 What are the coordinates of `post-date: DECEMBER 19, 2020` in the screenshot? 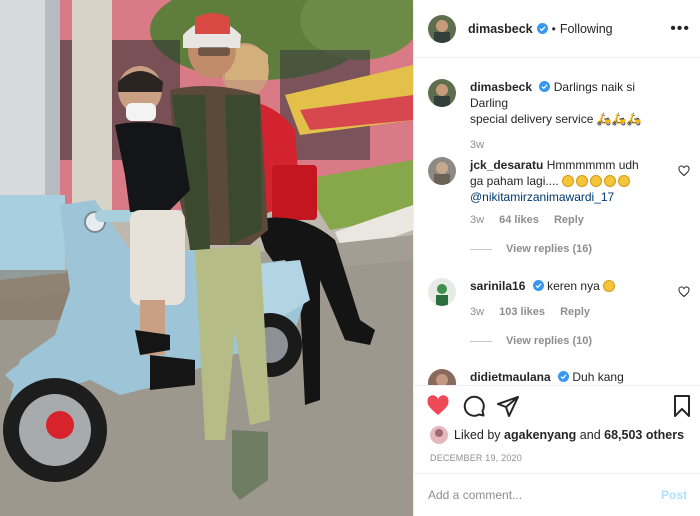 It's located at (476, 458).